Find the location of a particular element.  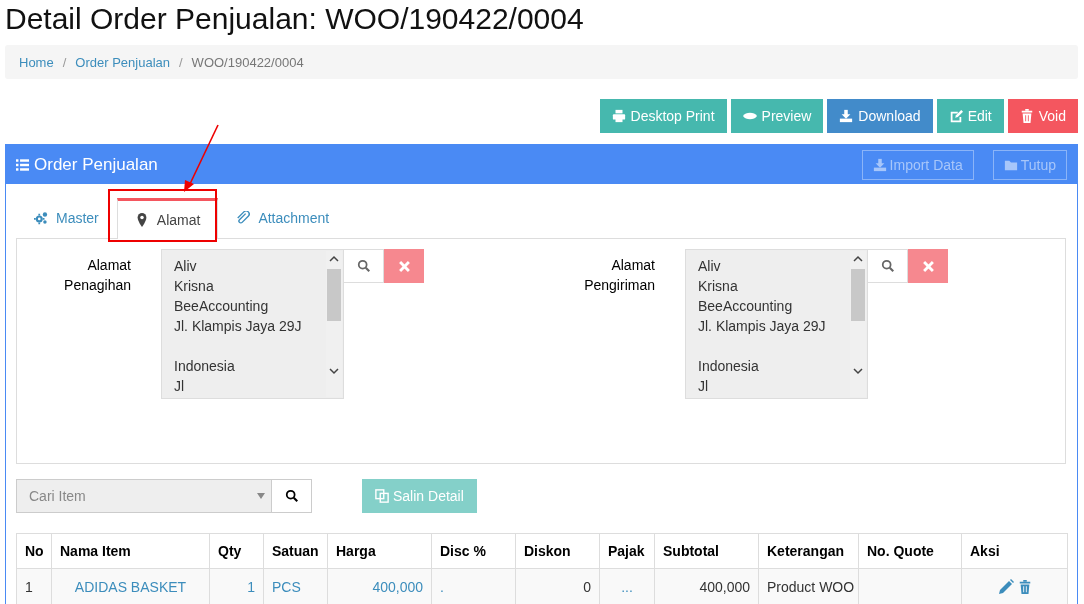

column-header: No is located at coordinates (34, 551).